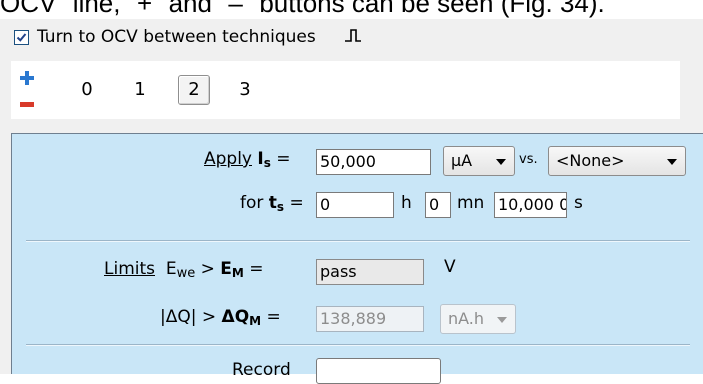 This screenshot has height=384, width=703. I want to click on minus-icon, so click(27, 102).